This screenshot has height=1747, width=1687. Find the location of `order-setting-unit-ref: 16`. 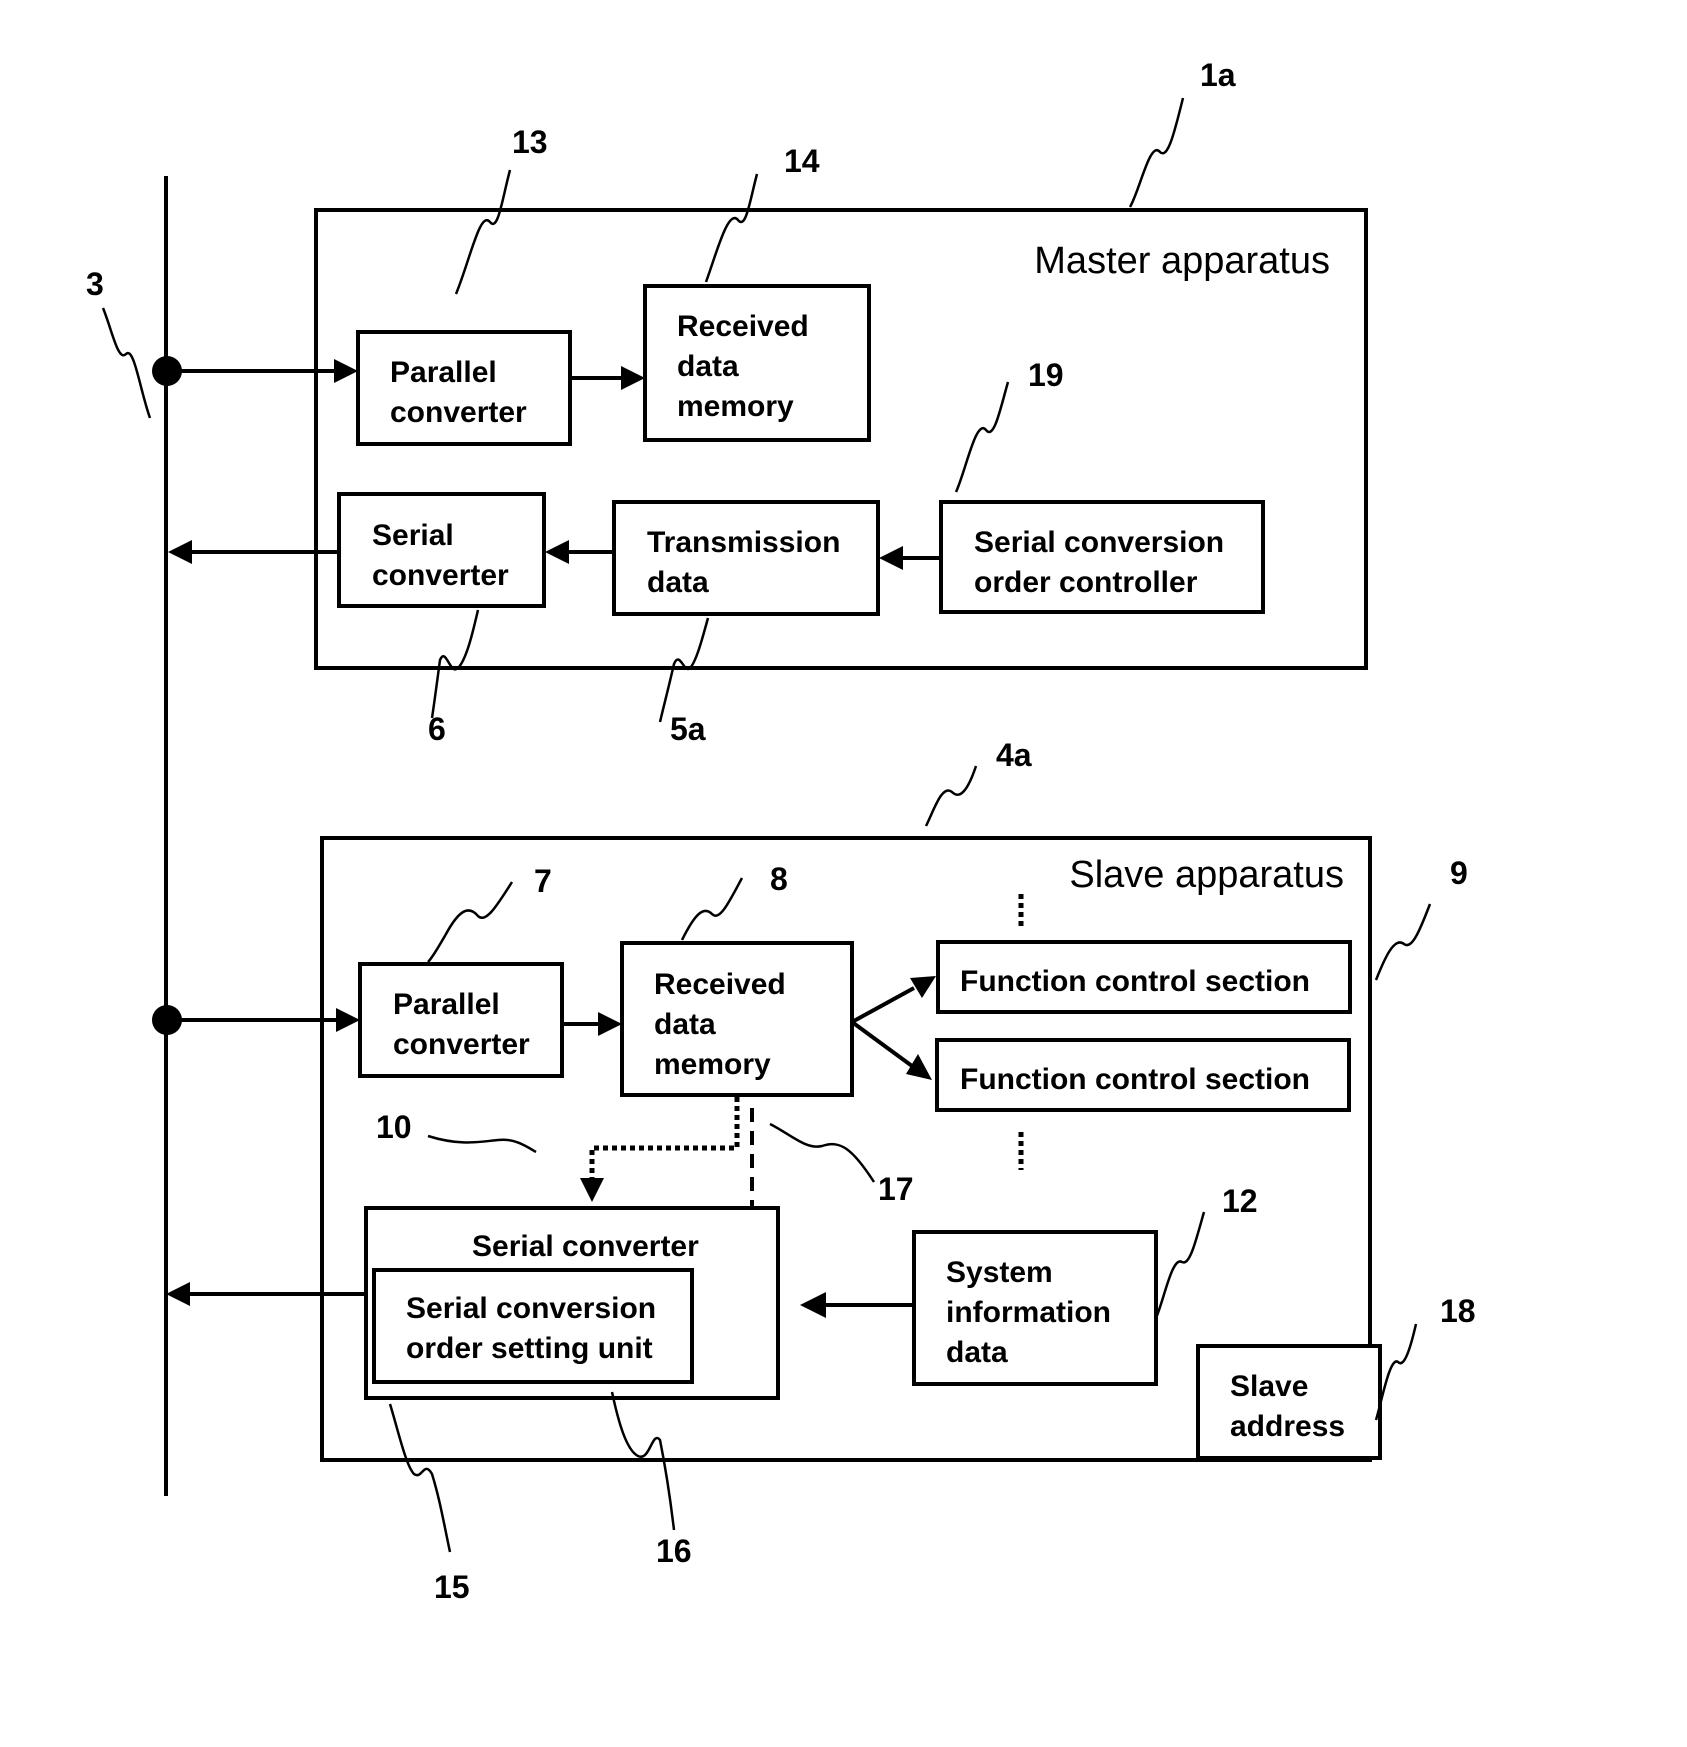

order-setting-unit-ref: 16 is located at coordinates (674, 1551).